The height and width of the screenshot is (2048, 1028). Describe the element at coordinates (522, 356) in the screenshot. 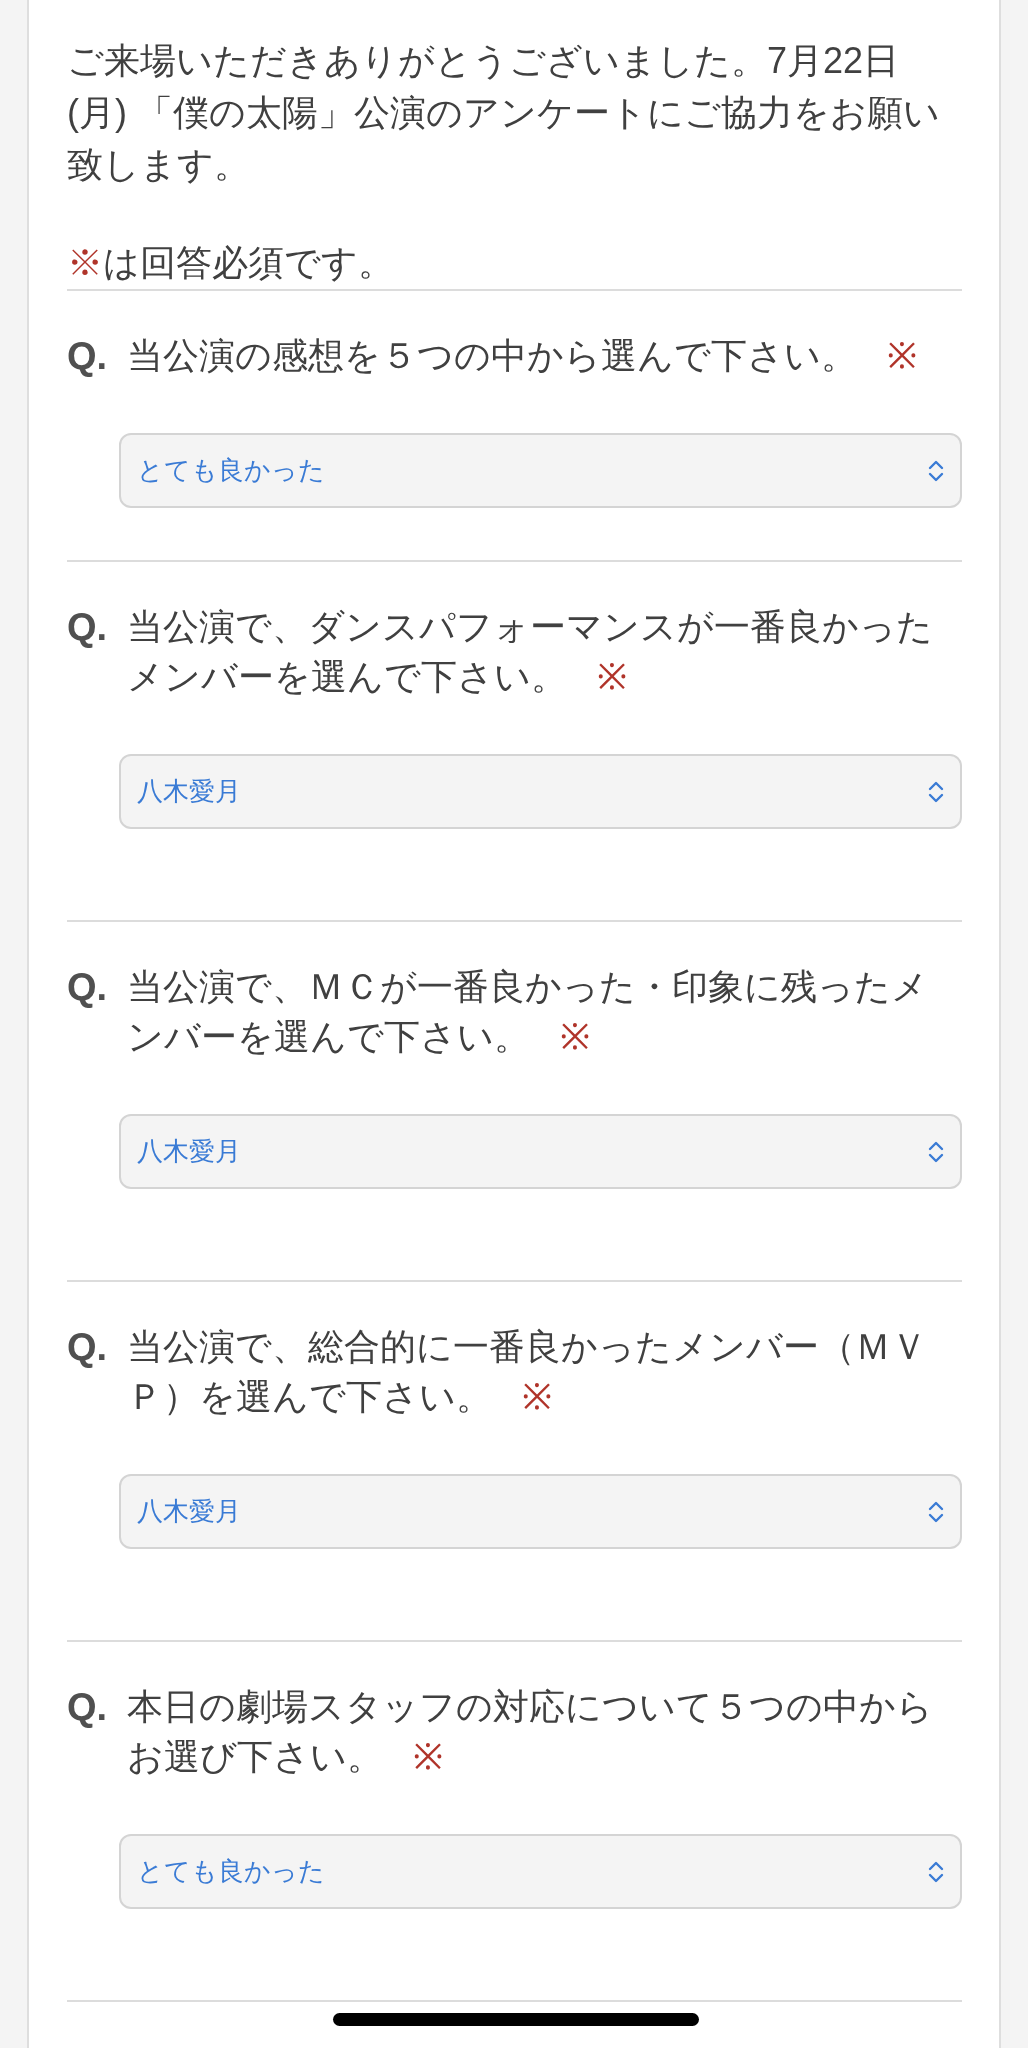

I see `question-text: 当公演の感想を５つの中から選んで下さい。 ※` at that location.